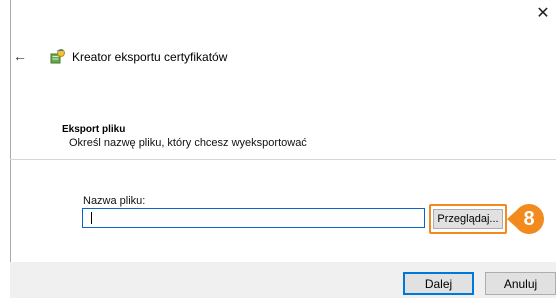 This screenshot has width=556, height=298. What do you see at coordinates (20, 56) in the screenshot?
I see `back-arrow-icon: ←` at bounding box center [20, 56].